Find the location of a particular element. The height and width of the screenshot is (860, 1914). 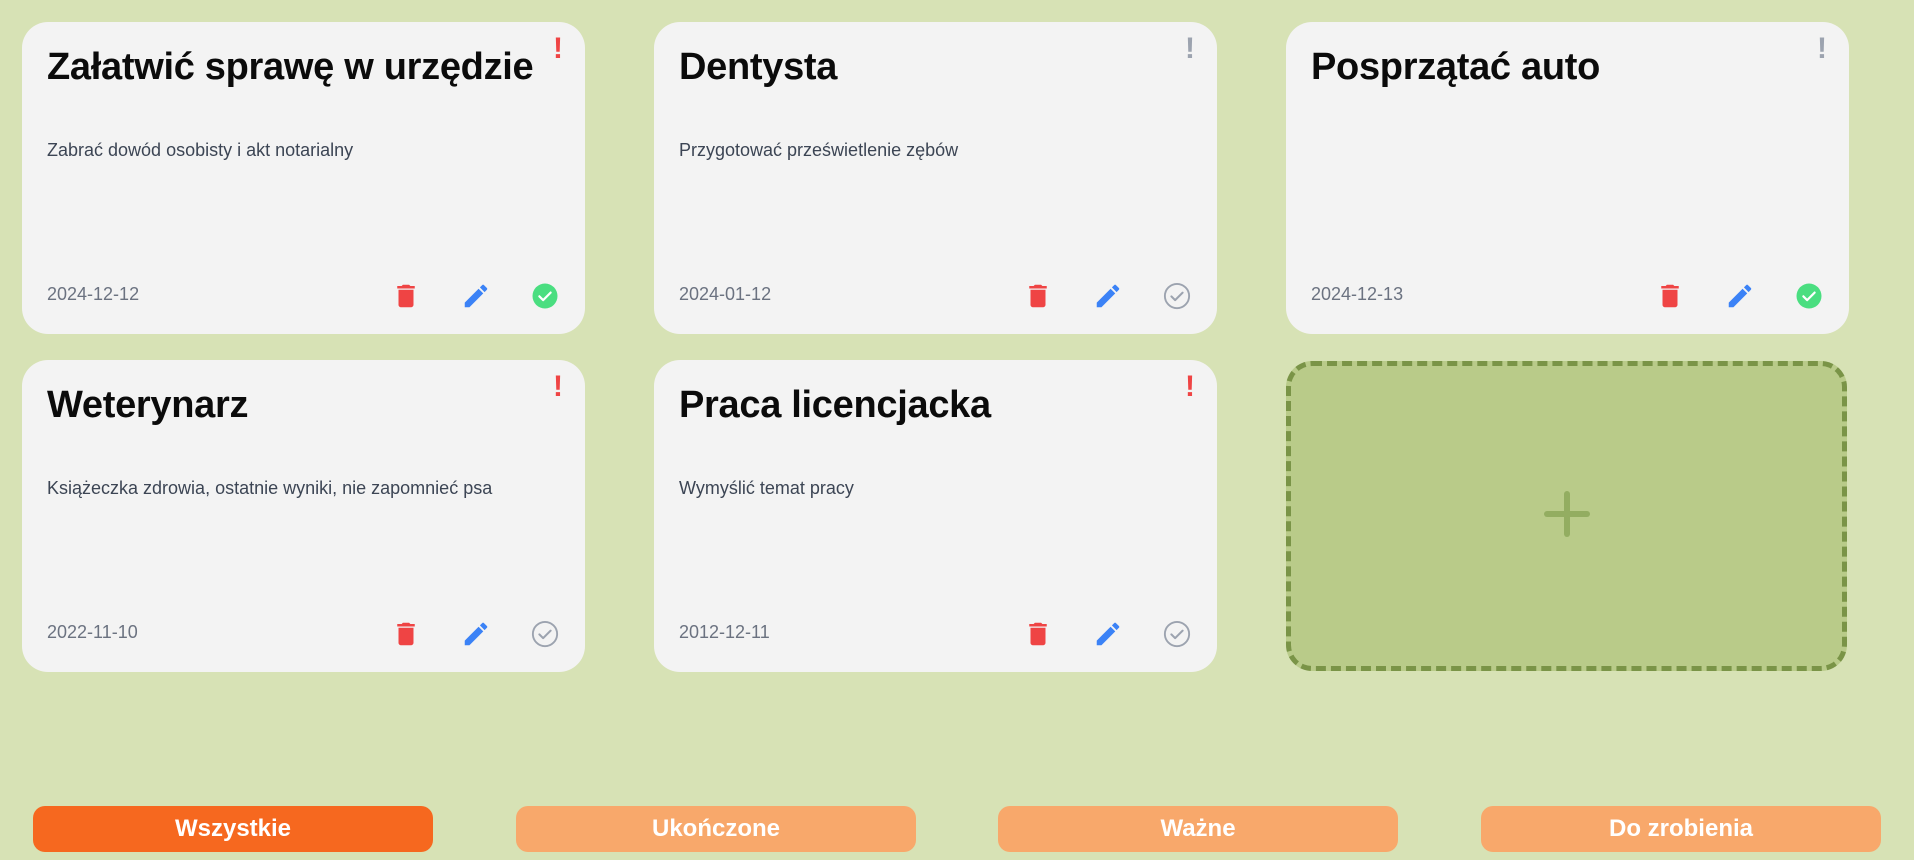

task-description: Przygotować prześwietlenie zębów is located at coordinates (819, 150).